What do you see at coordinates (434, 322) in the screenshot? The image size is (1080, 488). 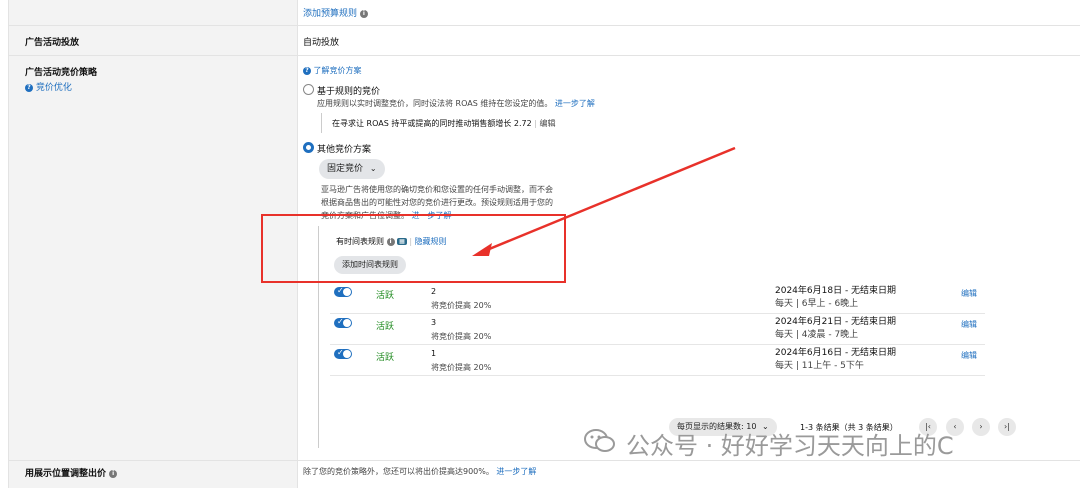 I see `rule-name: 3` at bounding box center [434, 322].